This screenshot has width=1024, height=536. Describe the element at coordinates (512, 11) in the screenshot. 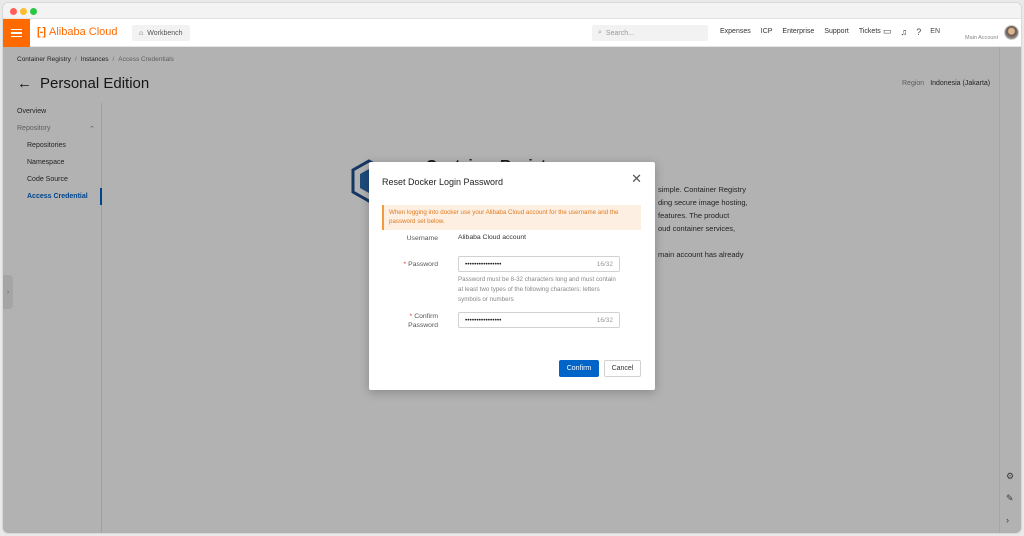

I see `window-chrome` at that location.